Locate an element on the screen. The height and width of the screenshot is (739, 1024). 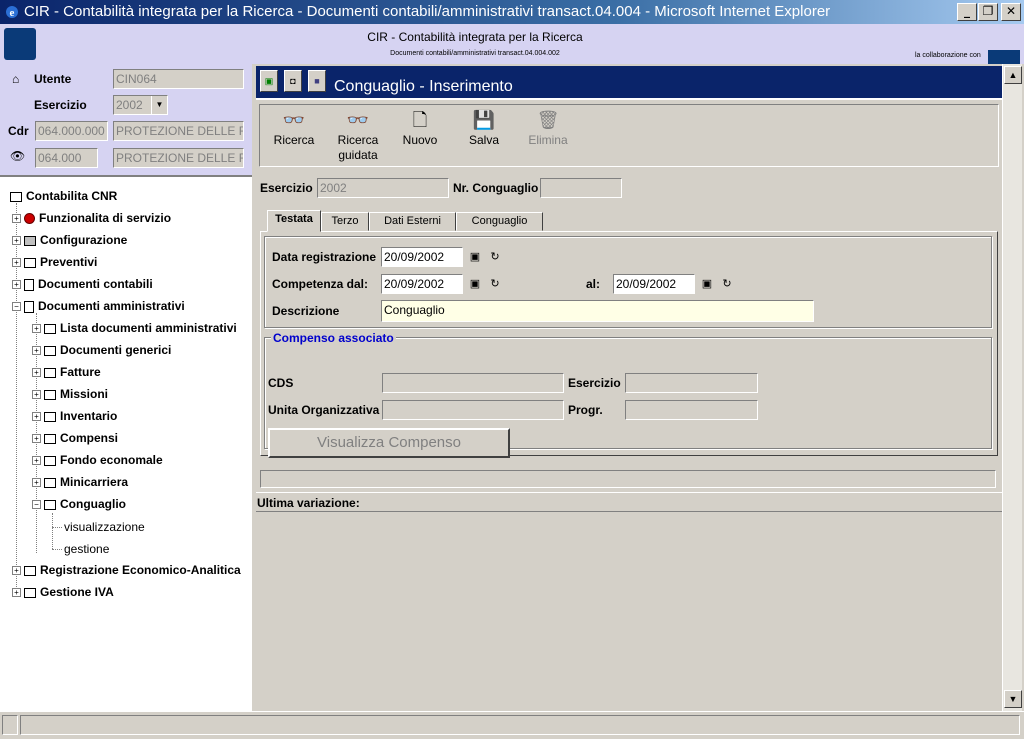
tree-item-compensi: + Compensi is located at coordinates (75, 438).